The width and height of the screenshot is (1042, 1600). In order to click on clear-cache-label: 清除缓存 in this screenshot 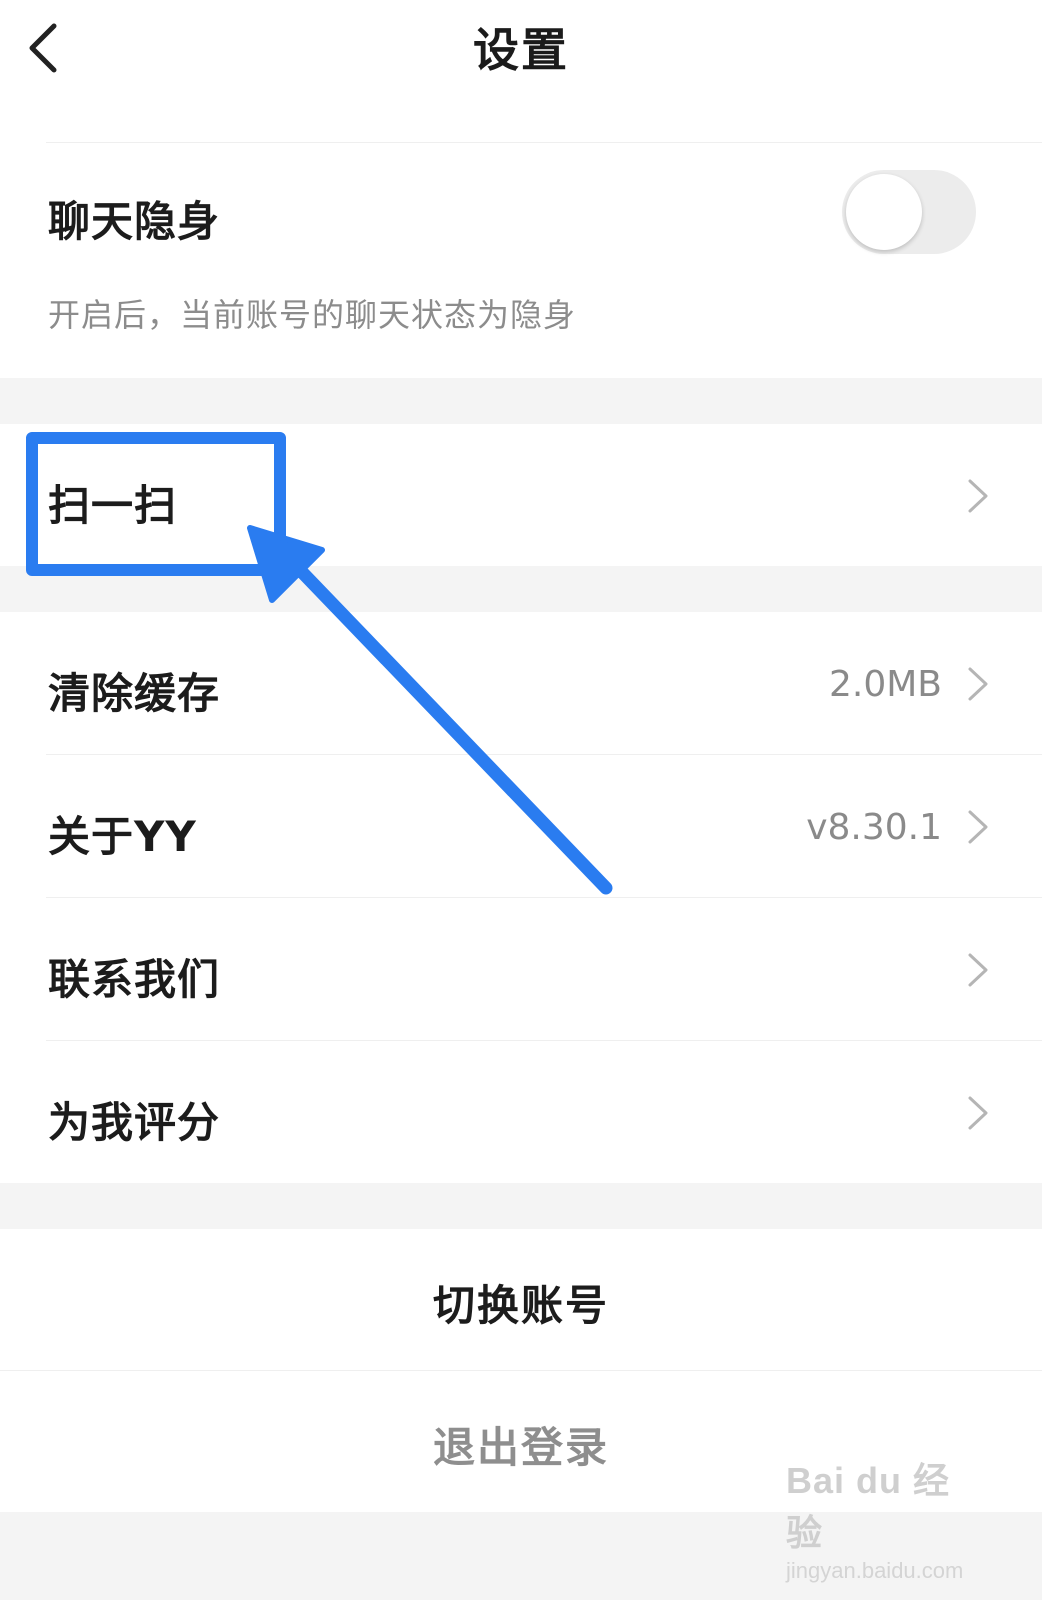, I will do `click(134, 693)`.